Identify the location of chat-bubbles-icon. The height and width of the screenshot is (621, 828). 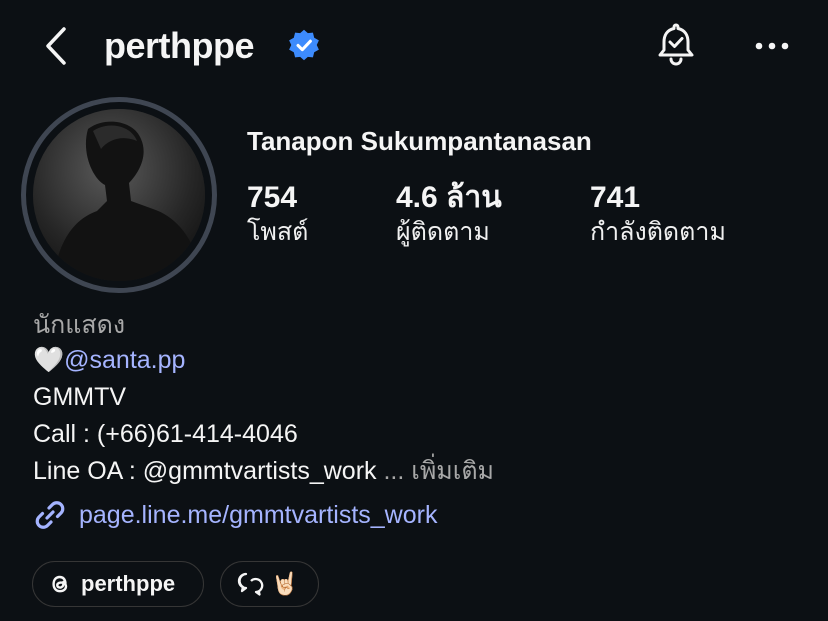
(250, 584).